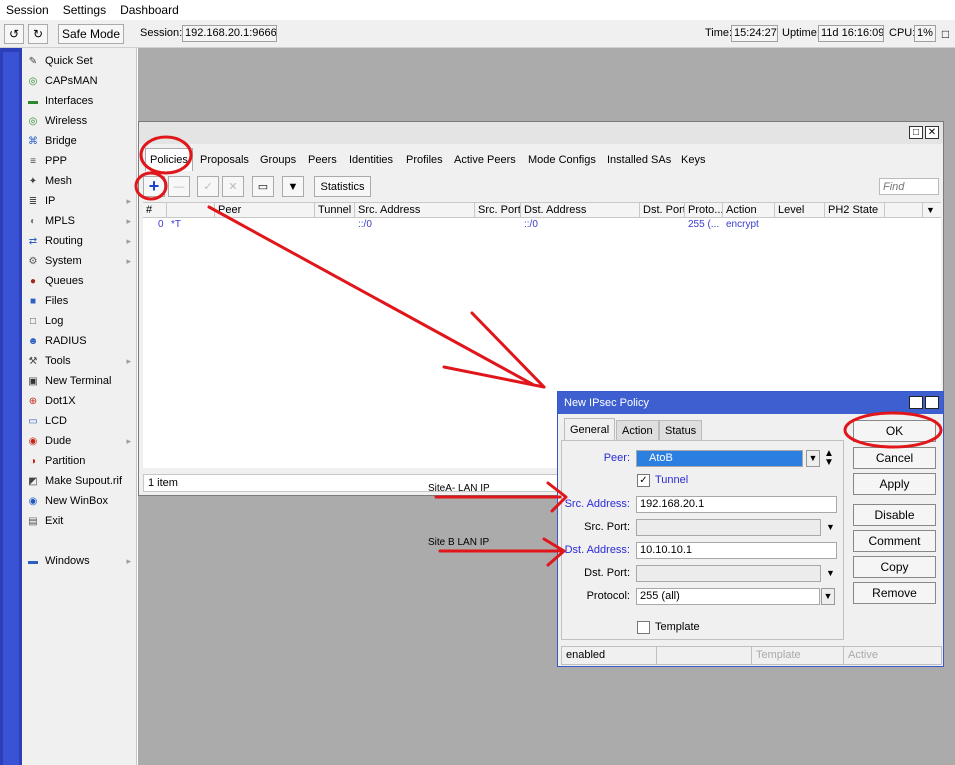  I want to click on find-input, so click(909, 186).